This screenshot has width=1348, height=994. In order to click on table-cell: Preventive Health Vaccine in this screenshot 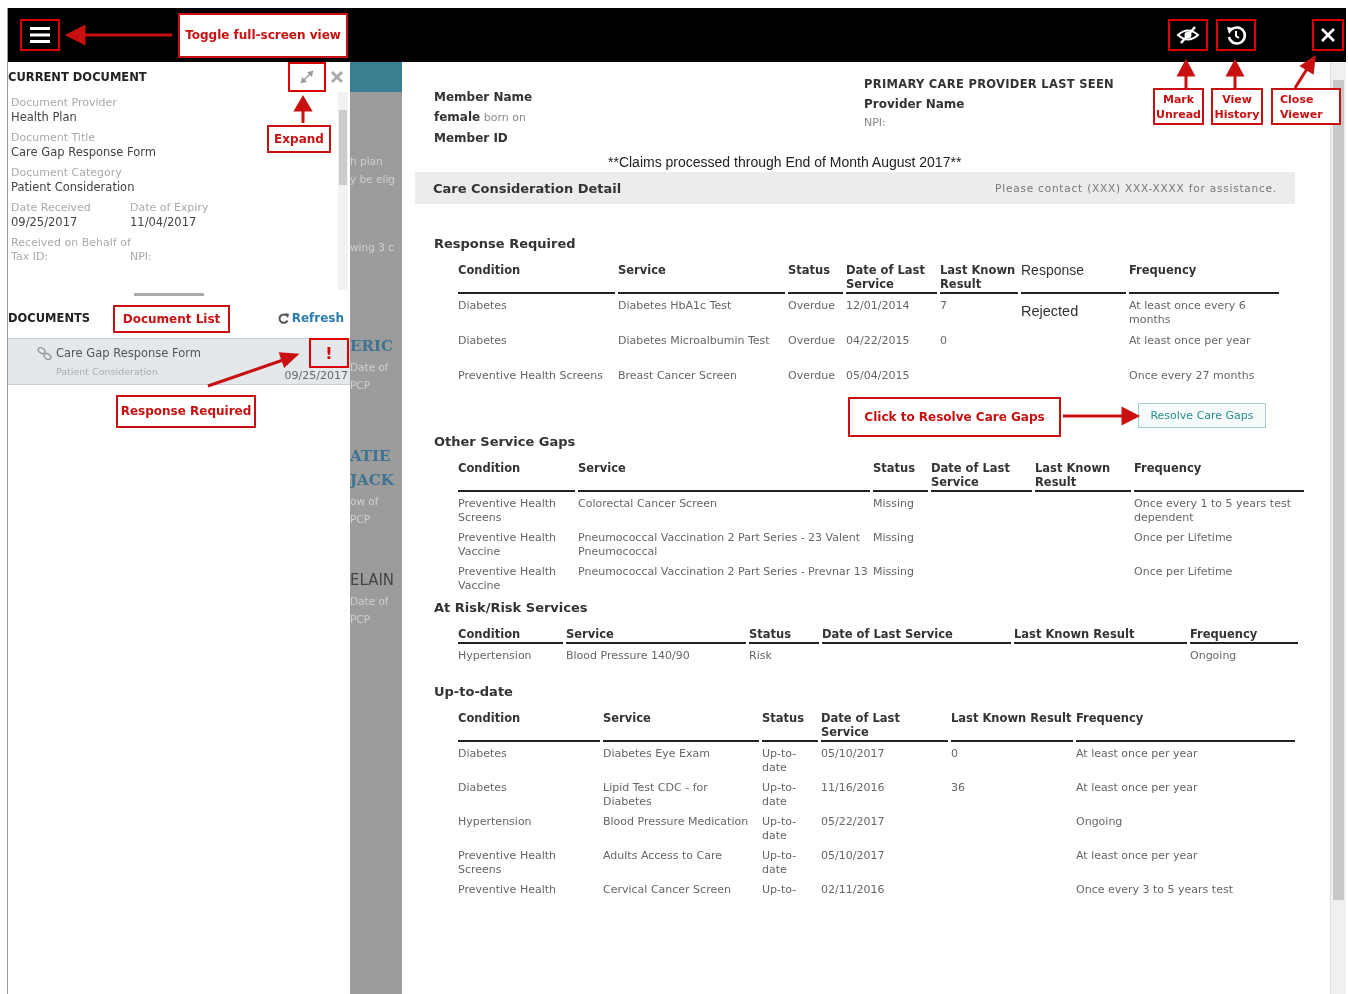, I will do `click(507, 544)`.